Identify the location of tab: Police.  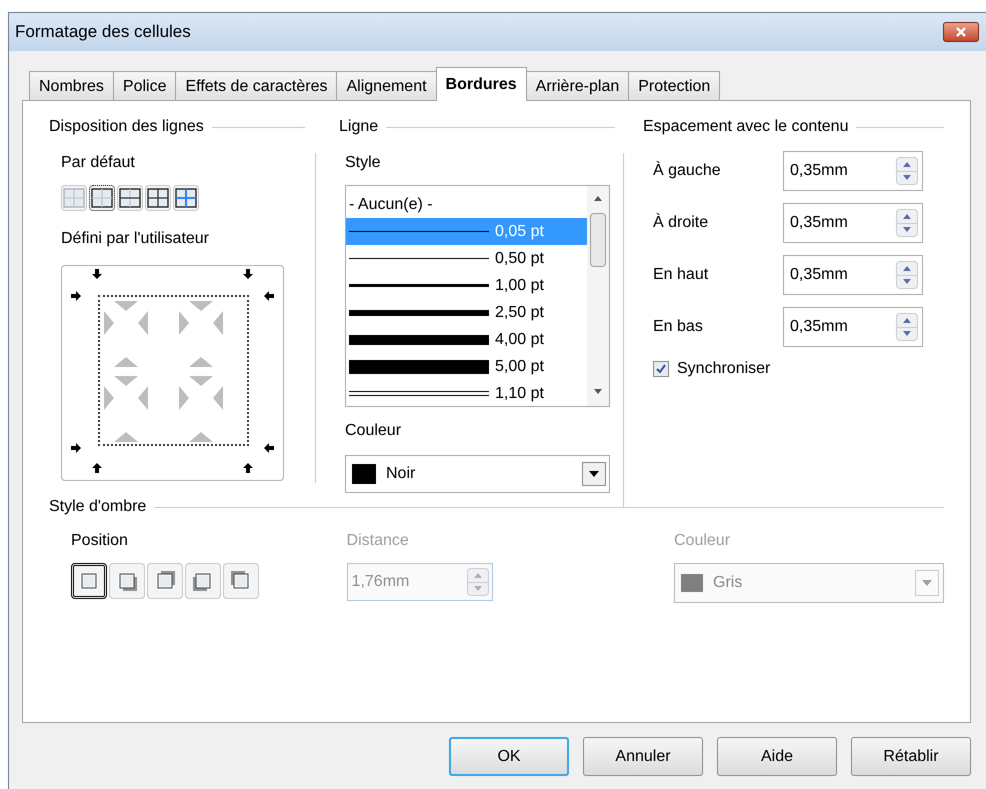
(144, 86).